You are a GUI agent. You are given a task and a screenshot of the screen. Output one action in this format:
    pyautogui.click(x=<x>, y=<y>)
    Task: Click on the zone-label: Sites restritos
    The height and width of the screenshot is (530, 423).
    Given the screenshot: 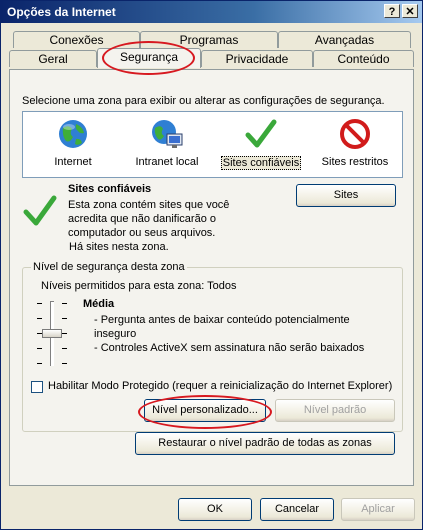 What is the action you would take?
    pyautogui.click(x=355, y=162)
    